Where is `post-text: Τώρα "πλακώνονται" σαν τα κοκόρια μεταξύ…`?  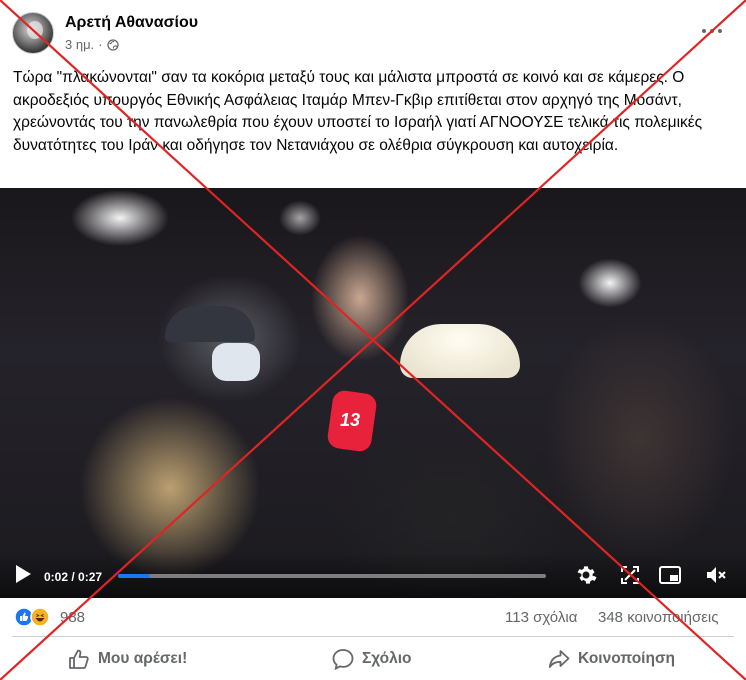
post-text: Τώρα "πλακώνονται" σαν τα κοκόρια μεταξύ… is located at coordinates (358, 111).